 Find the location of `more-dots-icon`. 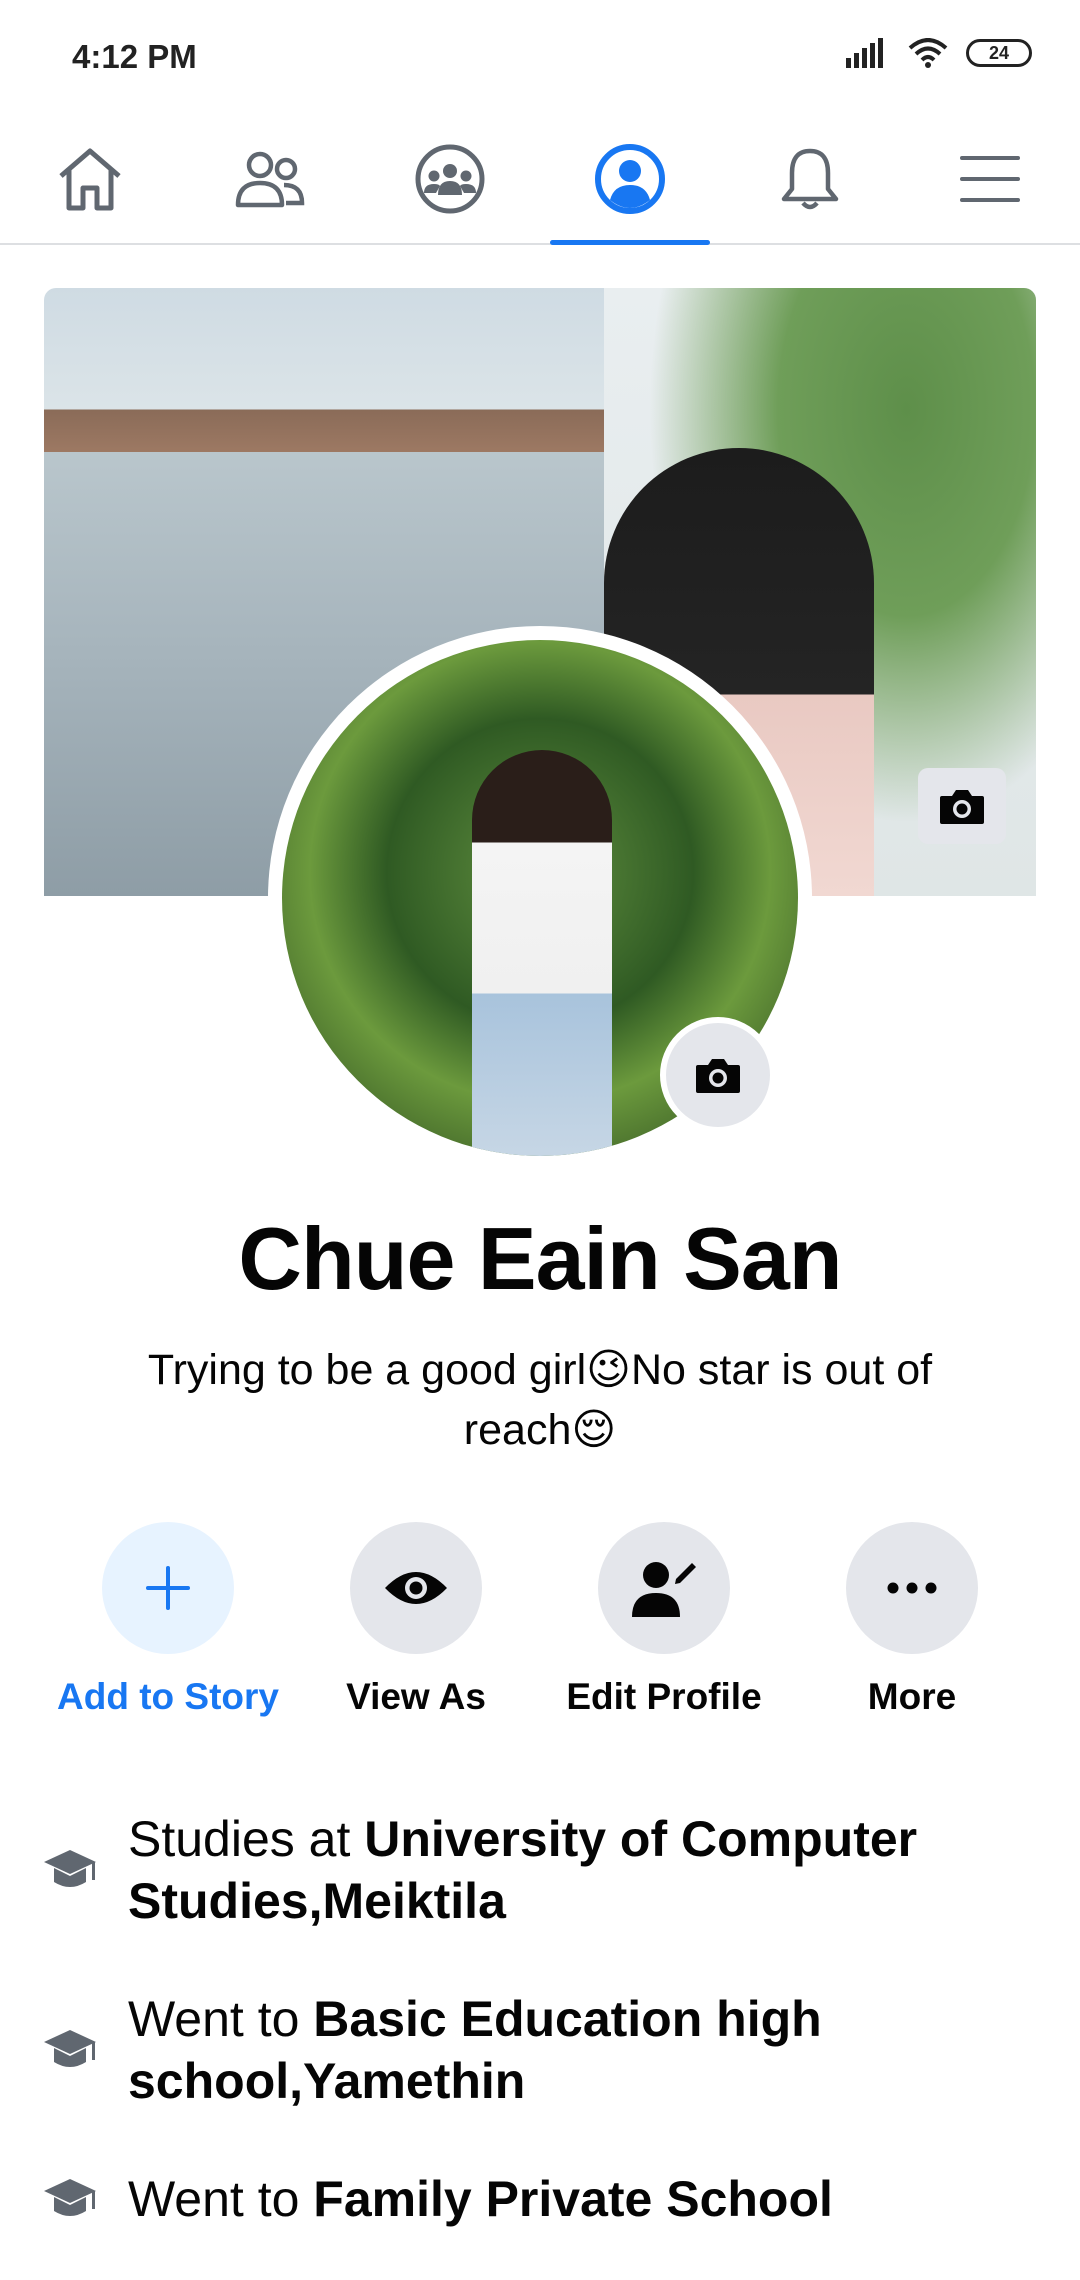

more-dots-icon is located at coordinates (912, 1588).